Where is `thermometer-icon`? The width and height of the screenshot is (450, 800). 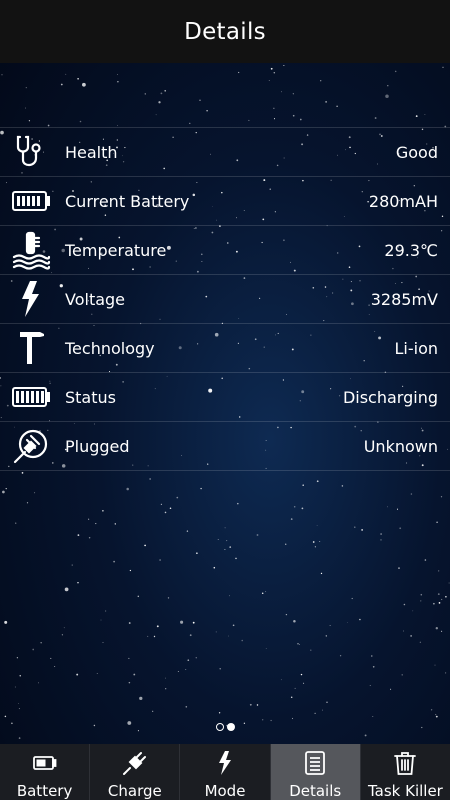 thermometer-icon is located at coordinates (31, 250).